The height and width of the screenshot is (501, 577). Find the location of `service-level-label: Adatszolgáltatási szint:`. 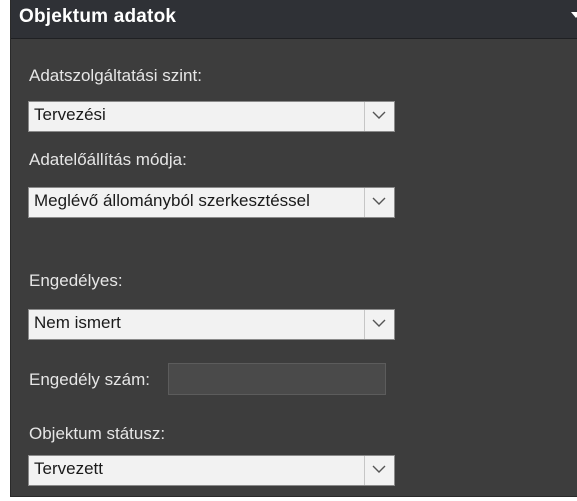

service-level-label: Adatszolgáltatási szint: is located at coordinates (115, 75).